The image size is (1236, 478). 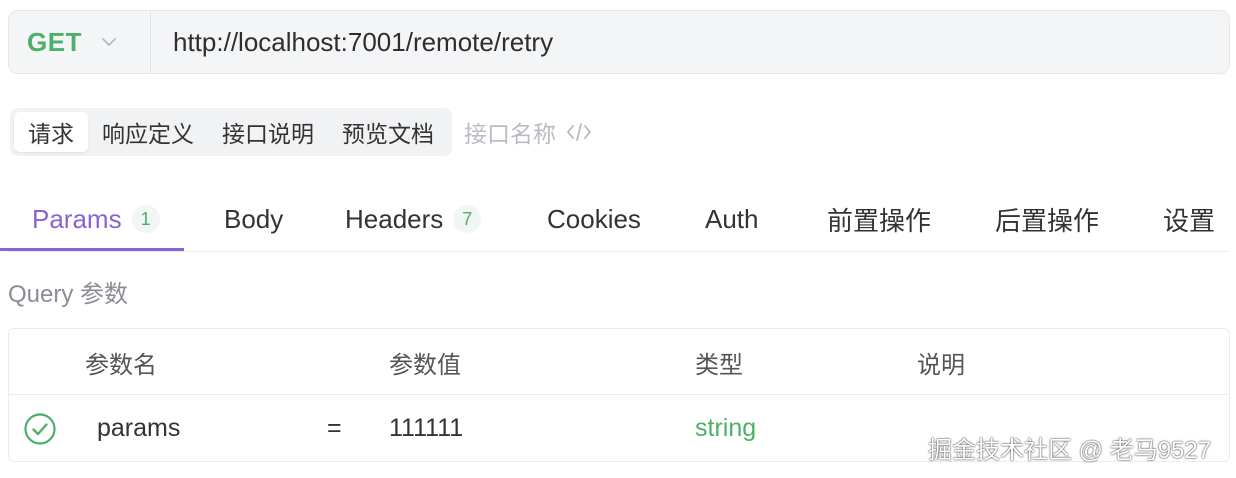 What do you see at coordinates (145, 219) in the screenshot?
I see `params-count-badge: 1` at bounding box center [145, 219].